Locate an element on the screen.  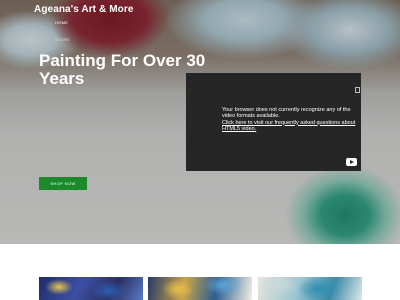
shop-now-button: SHOP NOW is located at coordinates (63, 183).